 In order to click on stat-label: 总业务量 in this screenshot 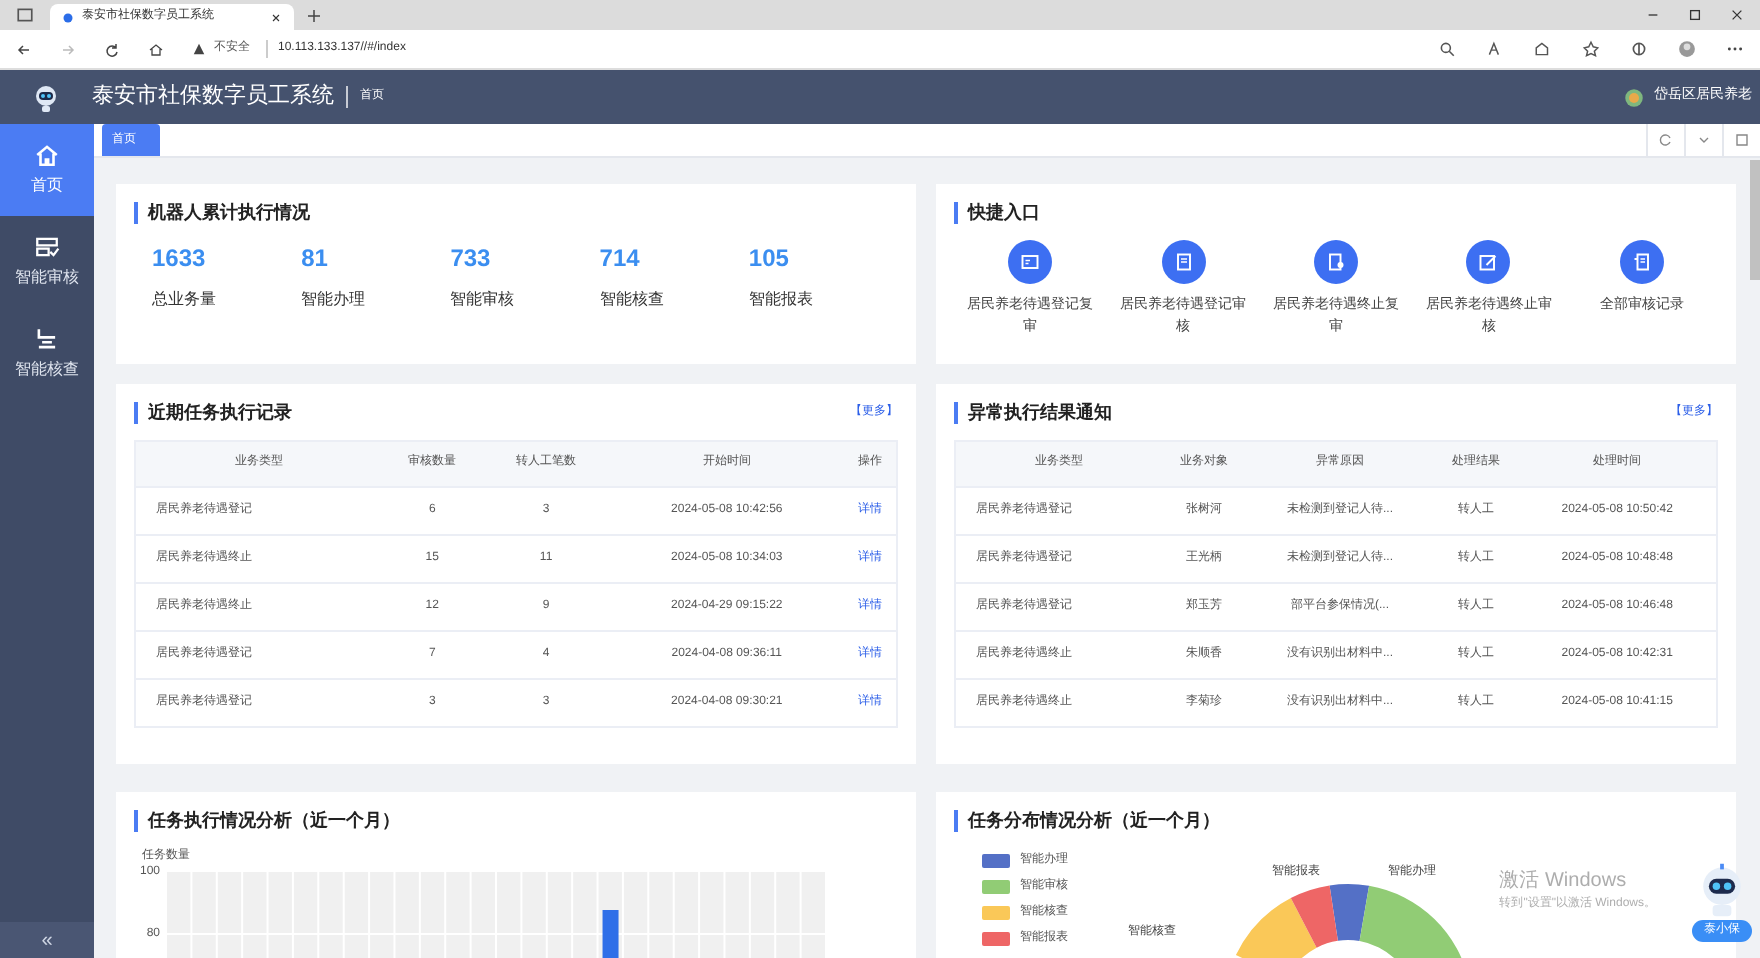, I will do `click(185, 299)`.